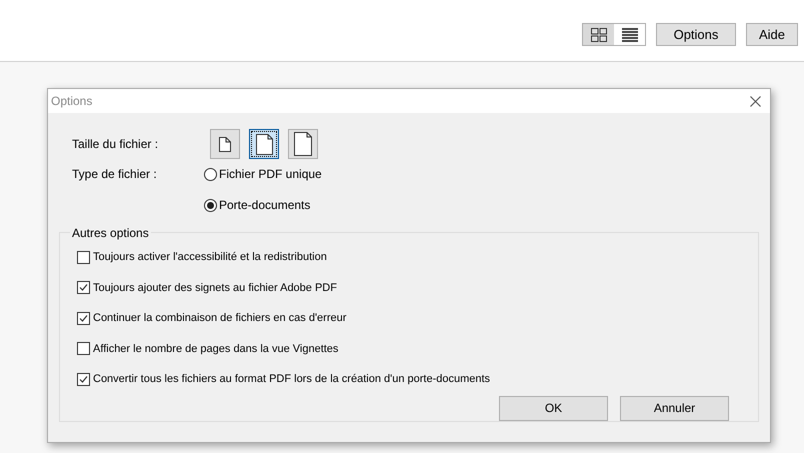 This screenshot has width=804, height=453. What do you see at coordinates (219, 318) in the screenshot?
I see `checkbox-label: Continuer la combinaison de fichiers en cas d'erreur` at bounding box center [219, 318].